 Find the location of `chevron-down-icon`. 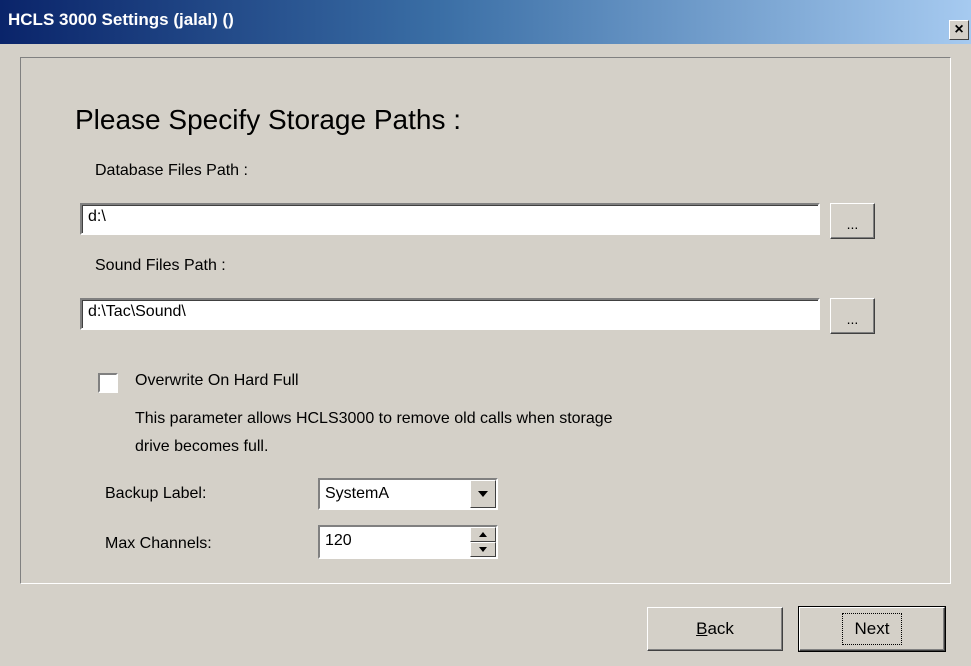

chevron-down-icon is located at coordinates (483, 494).